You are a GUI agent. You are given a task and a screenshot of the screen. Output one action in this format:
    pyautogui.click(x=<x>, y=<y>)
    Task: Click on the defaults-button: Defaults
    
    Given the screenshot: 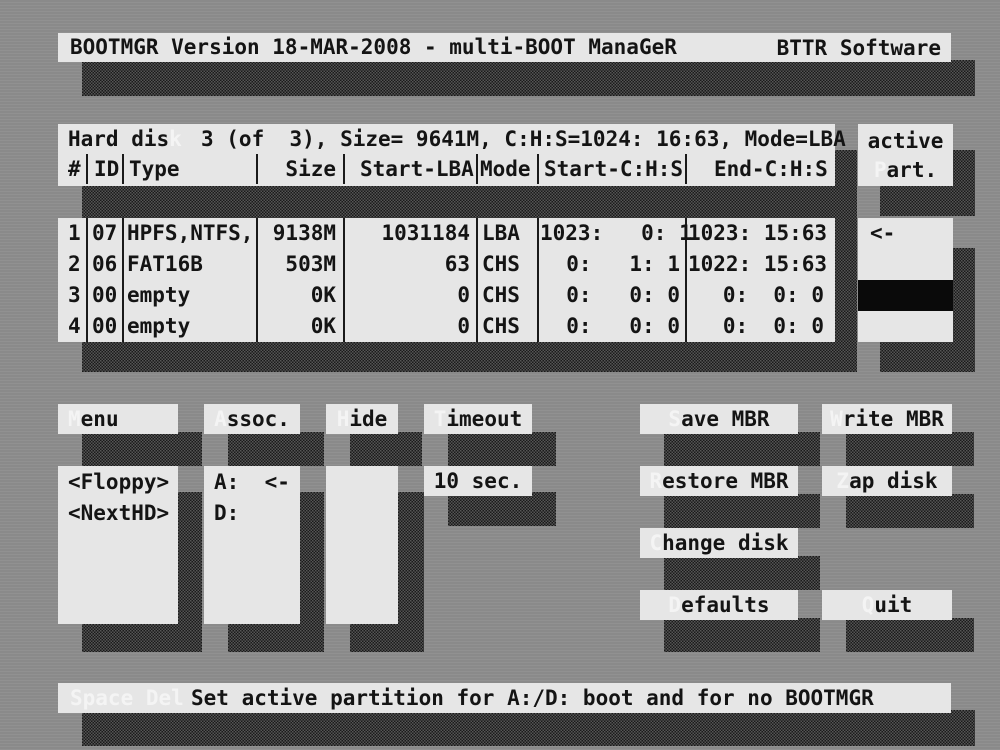 What is the action you would take?
    pyautogui.click(x=719, y=605)
    